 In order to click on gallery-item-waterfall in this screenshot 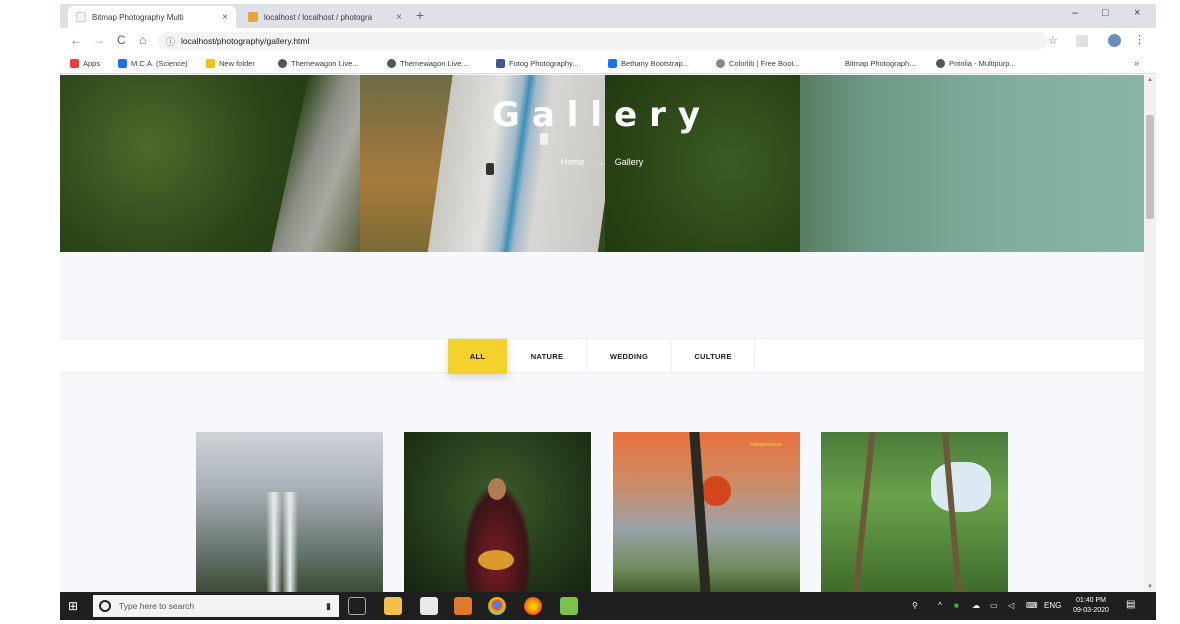, I will do `click(289, 512)`.